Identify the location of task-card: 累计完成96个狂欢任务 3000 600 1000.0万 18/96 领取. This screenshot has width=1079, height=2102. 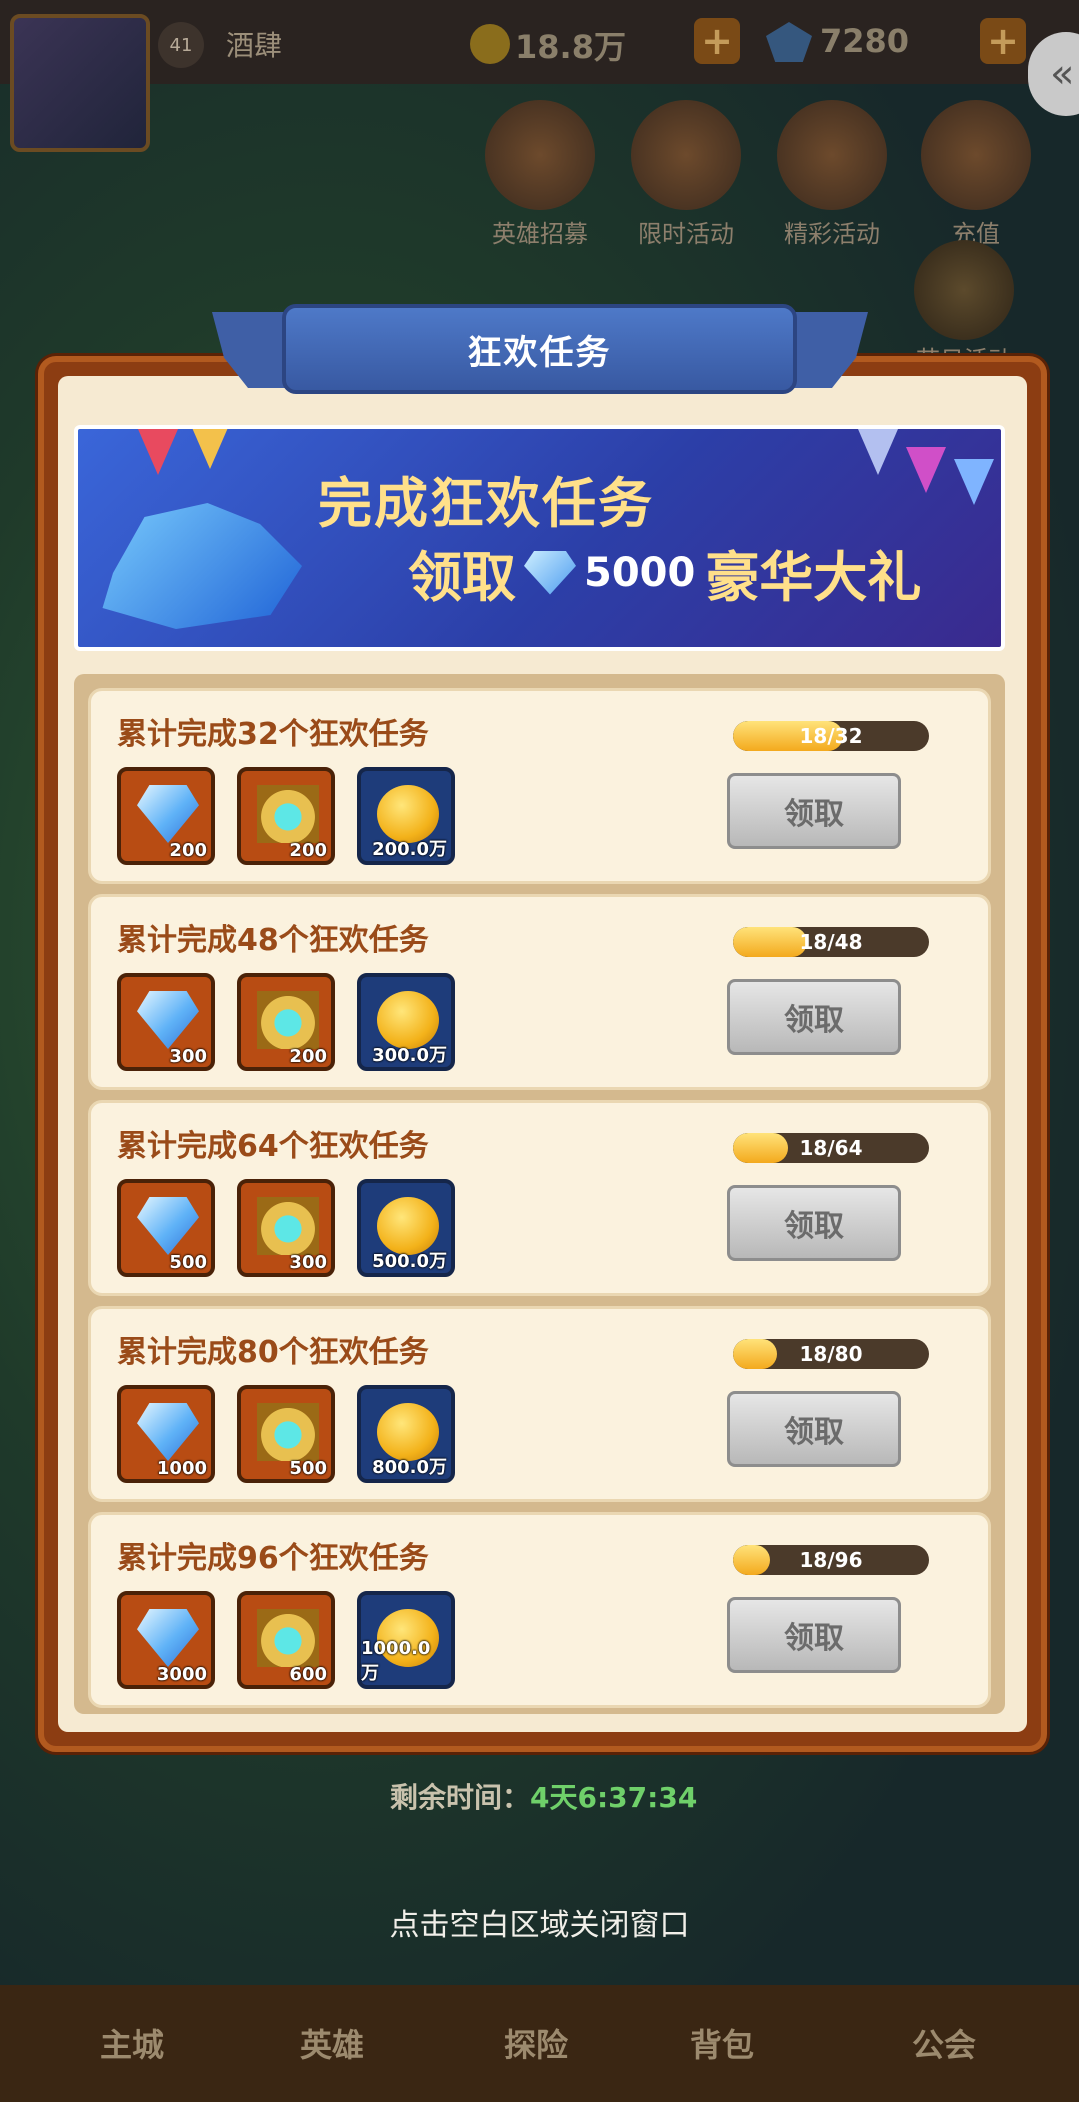
(539, 1610).